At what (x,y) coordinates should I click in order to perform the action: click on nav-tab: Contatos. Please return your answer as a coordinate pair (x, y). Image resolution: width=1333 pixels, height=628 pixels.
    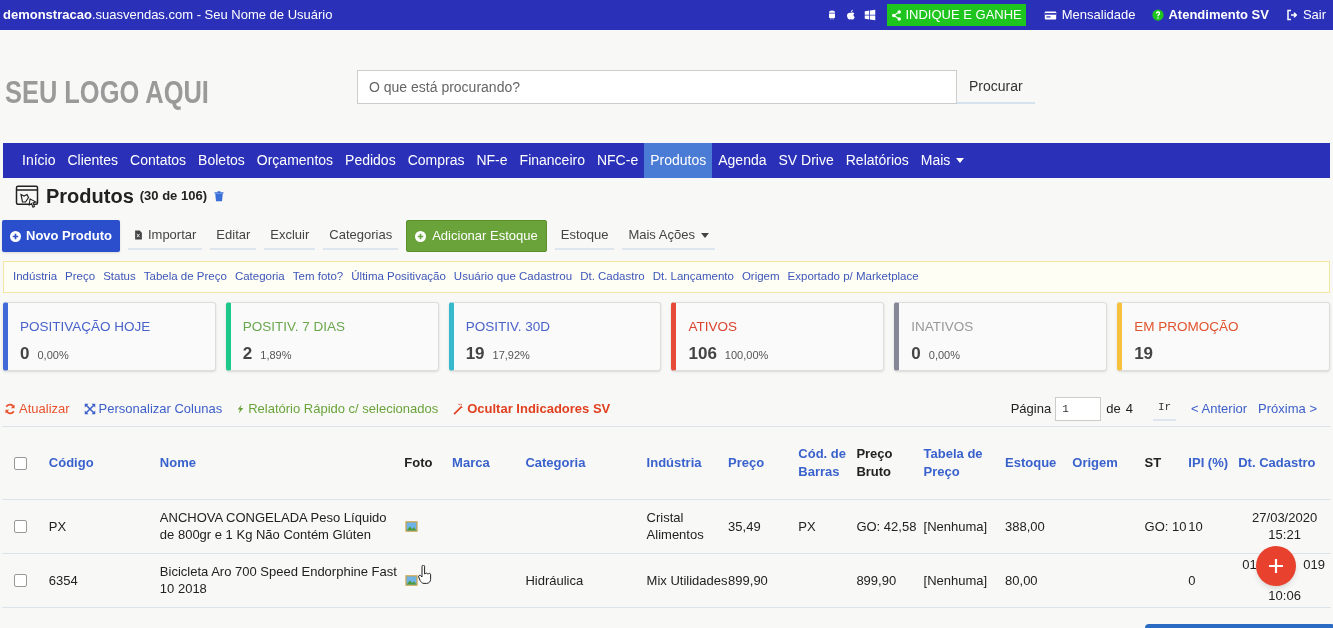
    Looking at the image, I should click on (158, 160).